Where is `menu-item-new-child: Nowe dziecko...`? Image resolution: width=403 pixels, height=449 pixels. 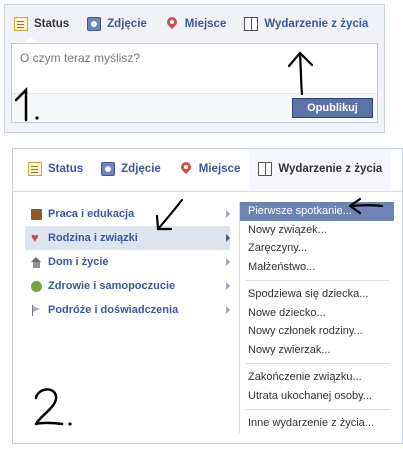
menu-item-new-child: Nowe dziecko... is located at coordinates (317, 313).